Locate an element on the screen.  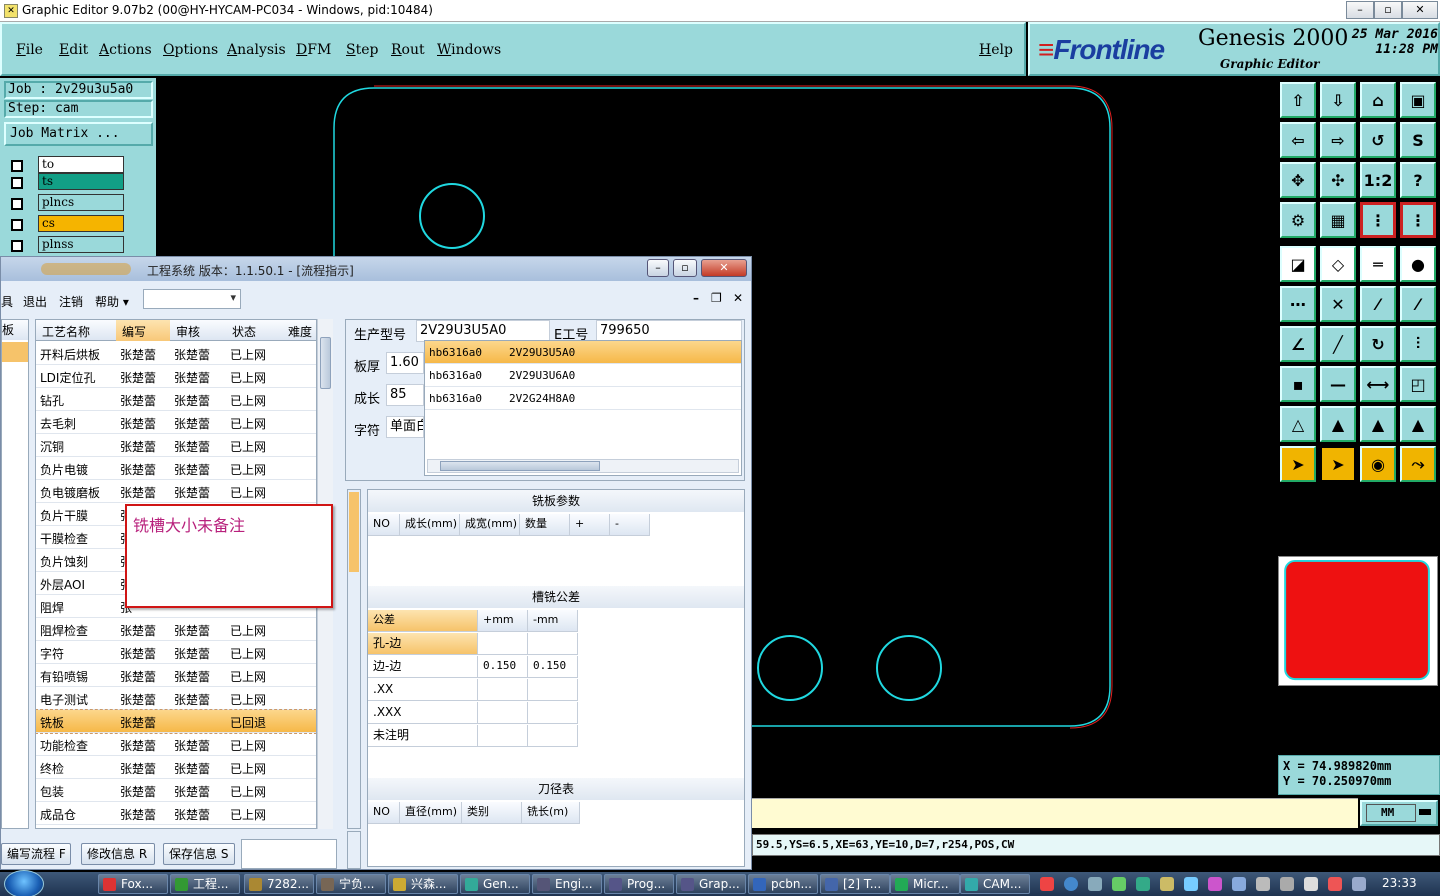
snap-icon: ⋮ is located at coordinates (1378, 220).